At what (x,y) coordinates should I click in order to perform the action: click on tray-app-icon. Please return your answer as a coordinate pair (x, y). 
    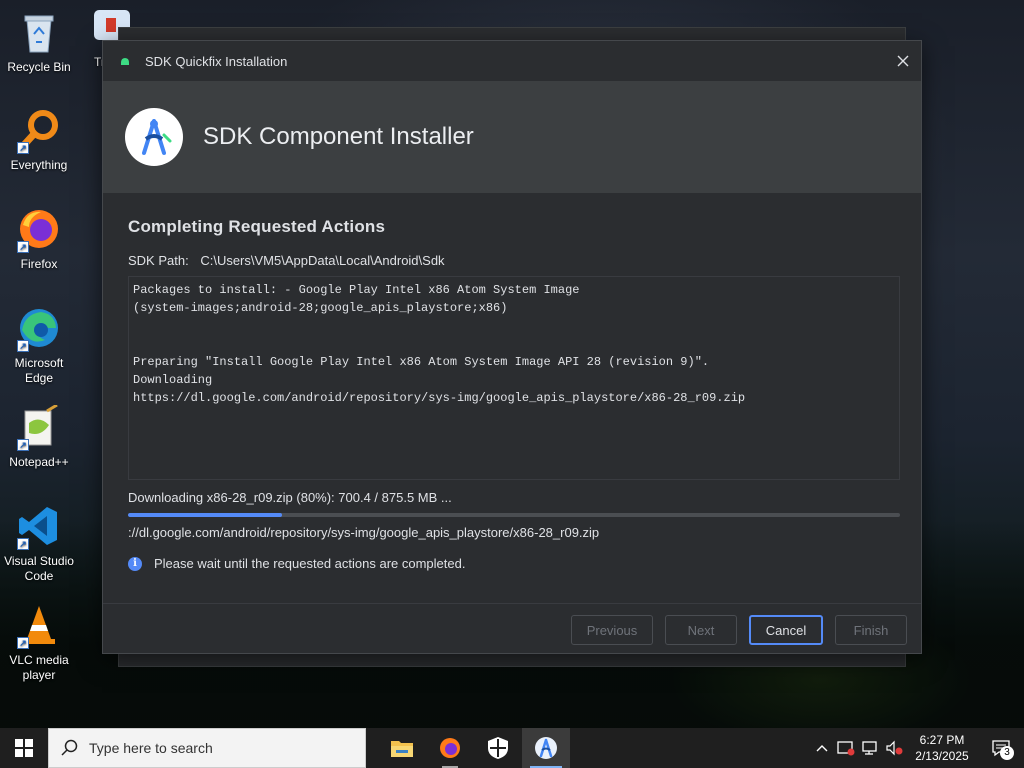
    Looking at the image, I should click on (846, 748).